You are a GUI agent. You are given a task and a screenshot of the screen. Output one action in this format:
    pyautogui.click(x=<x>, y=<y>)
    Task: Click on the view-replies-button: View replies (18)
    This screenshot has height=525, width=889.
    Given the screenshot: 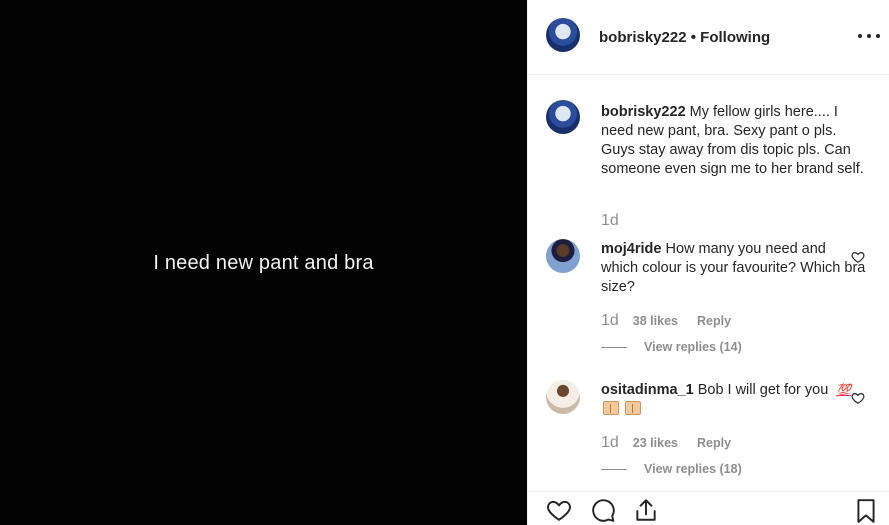 What is the action you would take?
    pyautogui.click(x=671, y=469)
    